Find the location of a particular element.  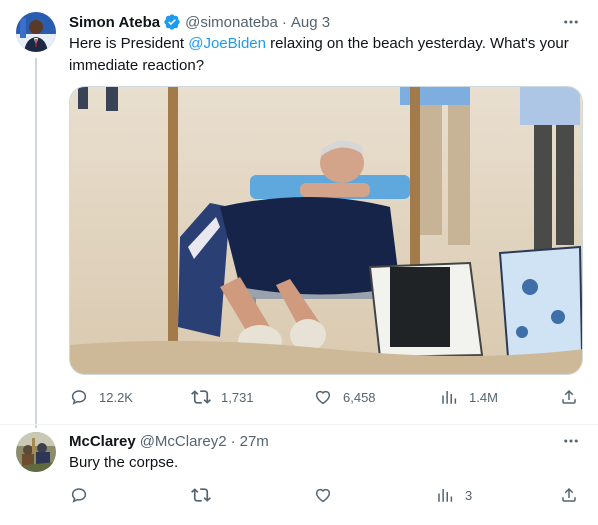

retweet-button is located at coordinates (201, 495).